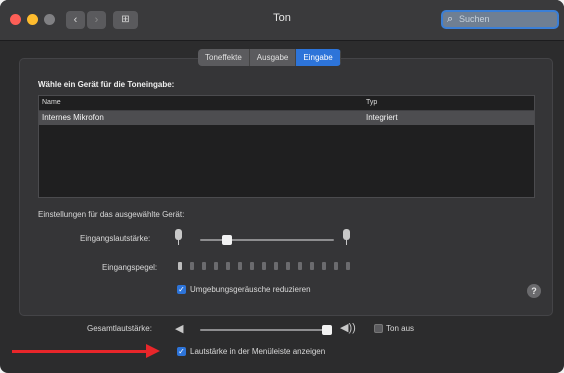  What do you see at coordinates (181, 351) in the screenshot?
I see `show-in-menubar-checkbox: ✓` at bounding box center [181, 351].